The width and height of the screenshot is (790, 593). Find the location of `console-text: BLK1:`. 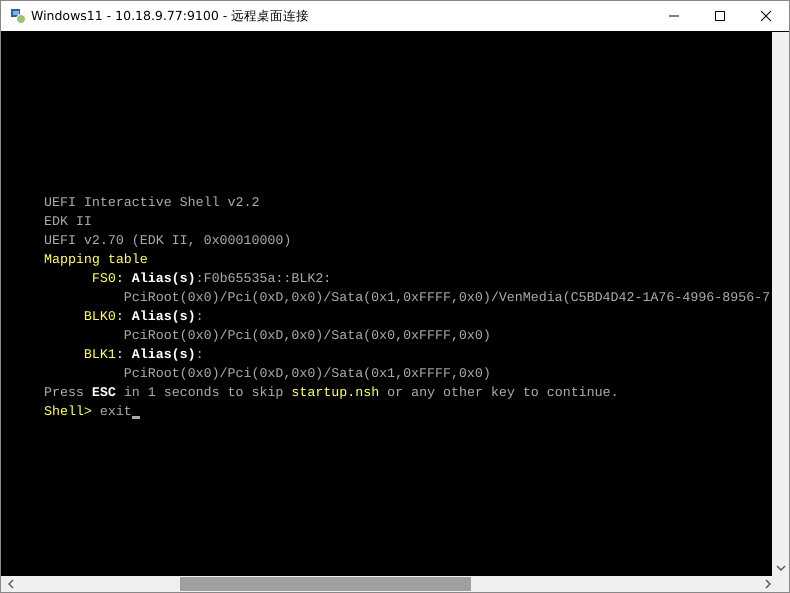

console-text: BLK1: is located at coordinates (103, 355).